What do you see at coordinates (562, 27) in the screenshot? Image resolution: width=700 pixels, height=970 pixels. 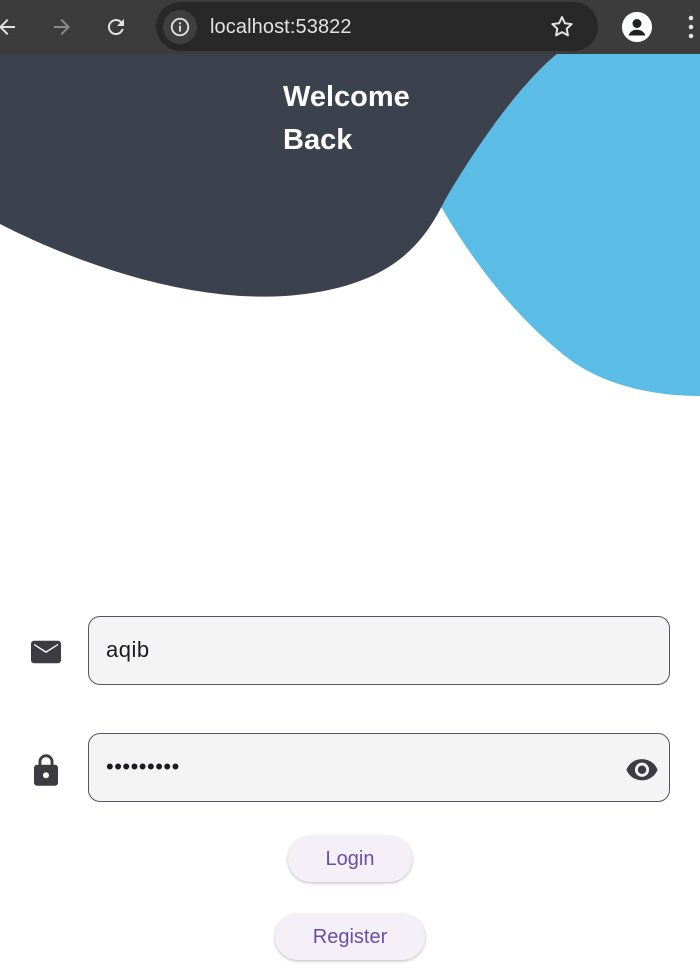 I see `star-icon` at bounding box center [562, 27].